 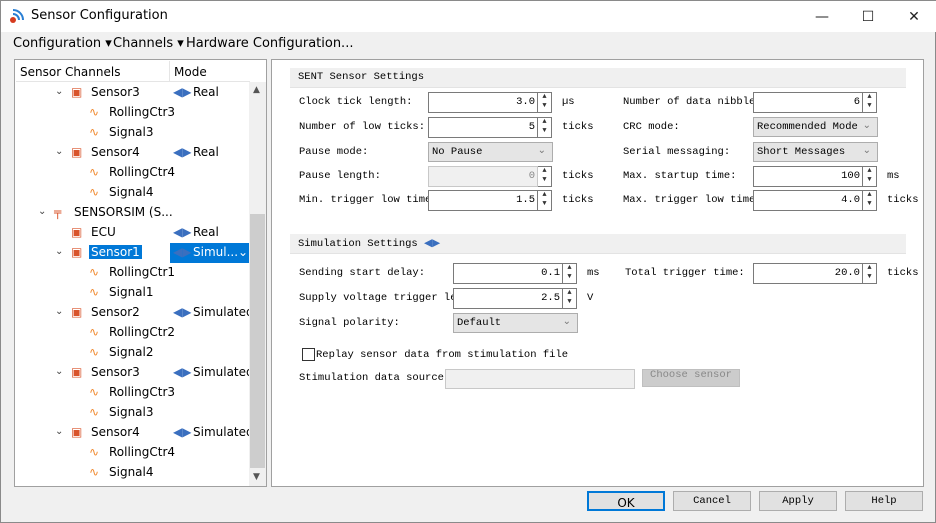 I want to click on replay-checkbox, so click(x=308, y=354).